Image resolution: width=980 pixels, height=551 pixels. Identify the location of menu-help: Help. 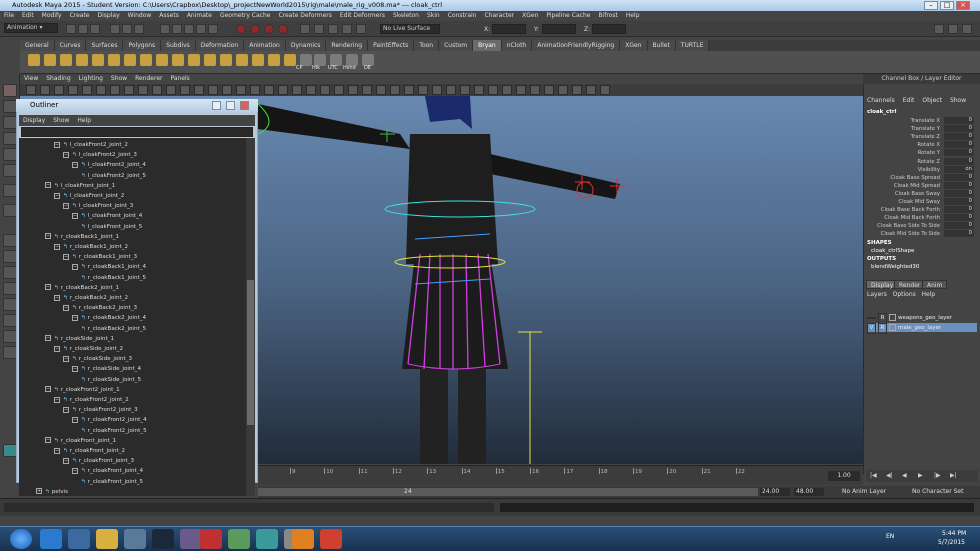
(928, 294).